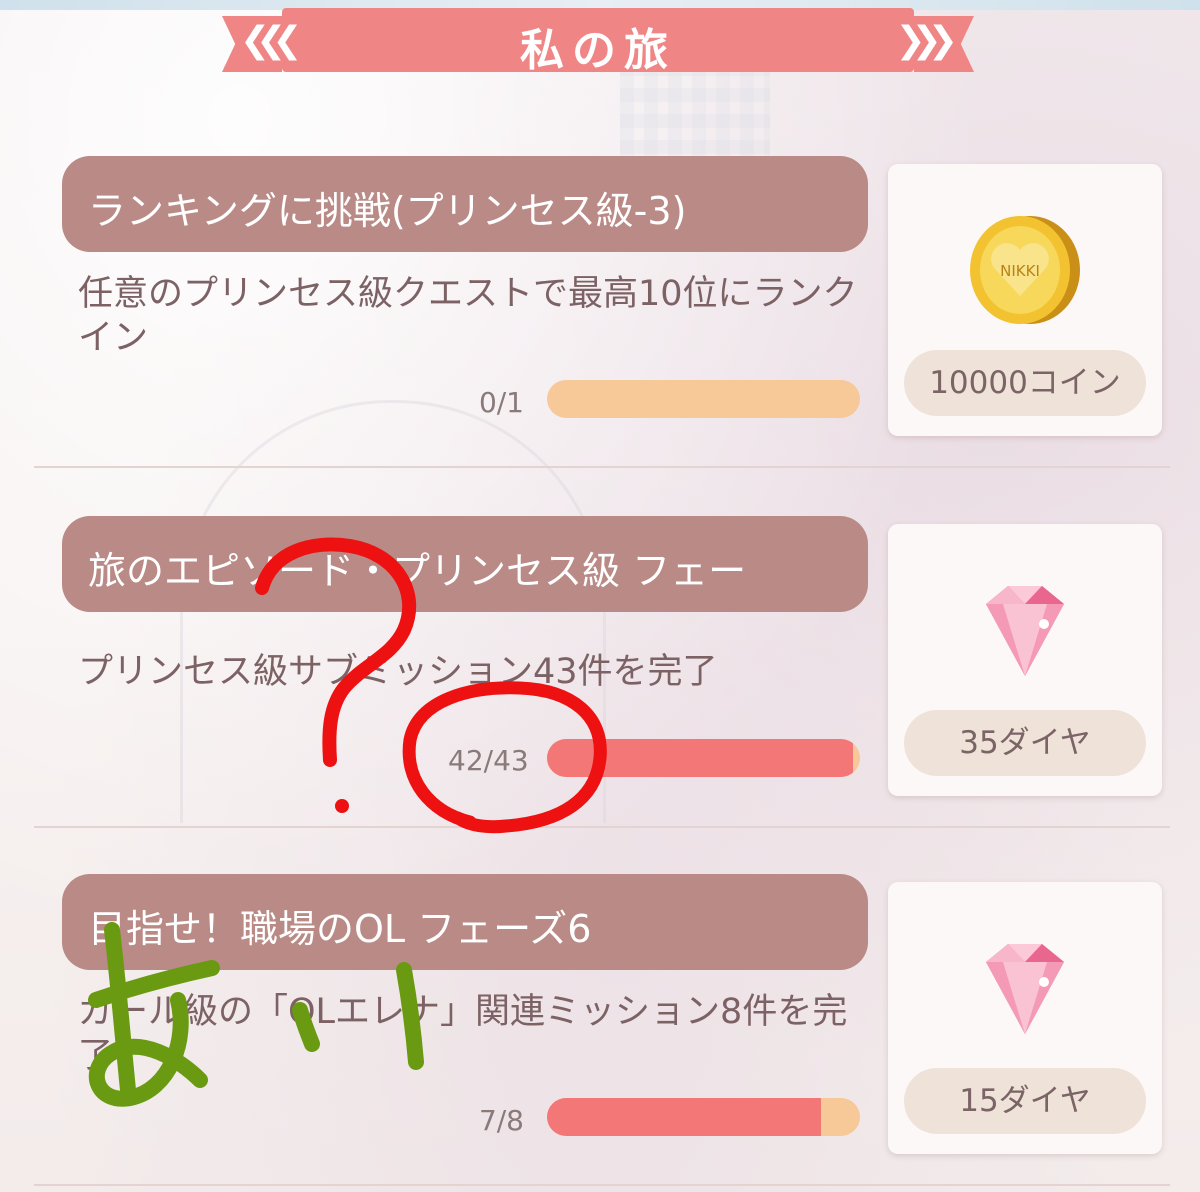  I want to click on reward-card: NIKKI 10000コイン, so click(1025, 300).